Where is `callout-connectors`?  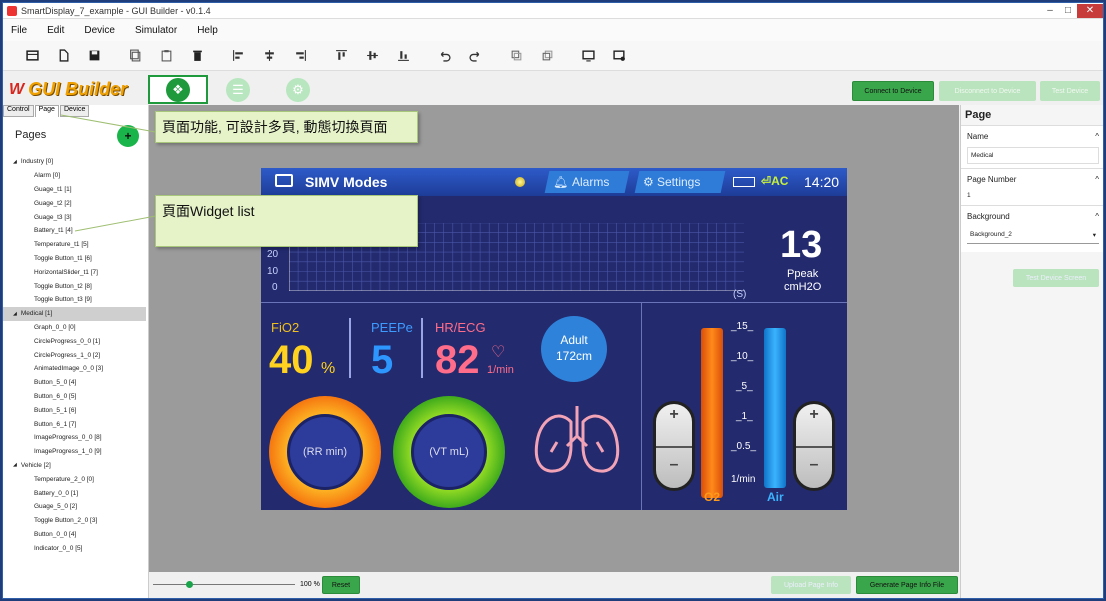 callout-connectors is located at coordinates (111, 173).